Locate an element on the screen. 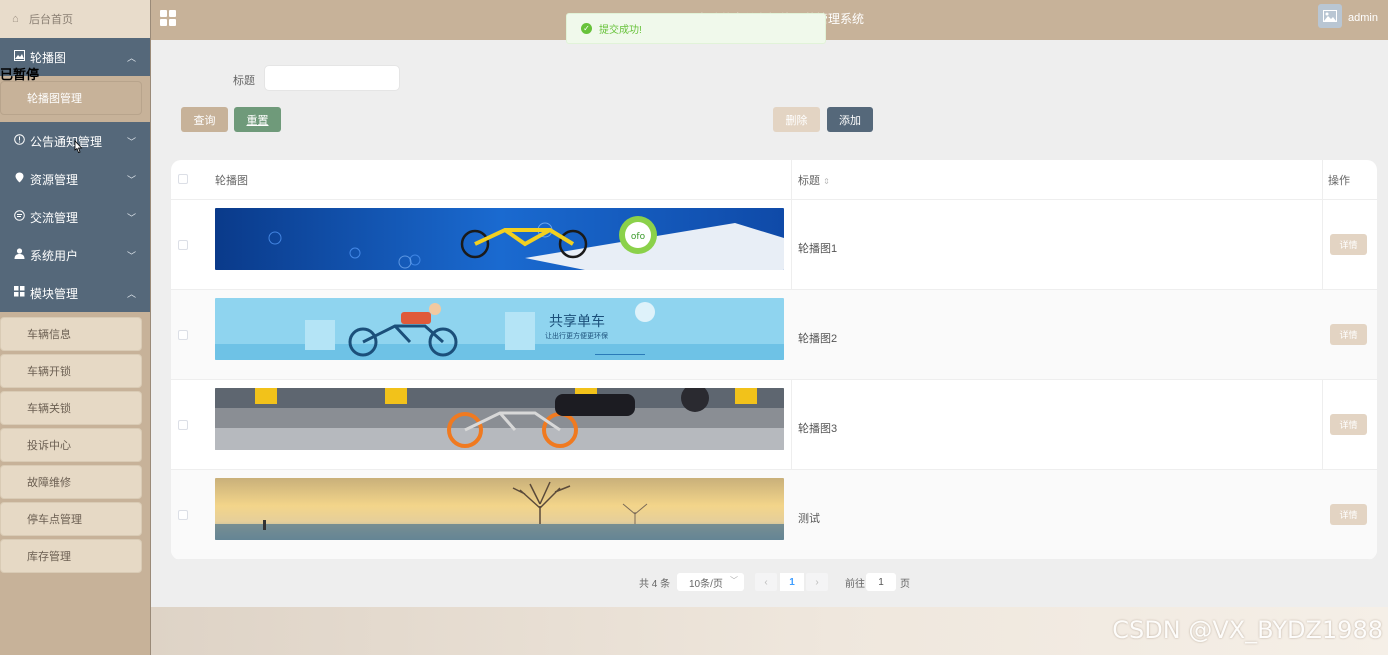 Image resolution: width=1388 pixels, height=655 pixels. page-size-value: 10条/页 is located at coordinates (706, 584).